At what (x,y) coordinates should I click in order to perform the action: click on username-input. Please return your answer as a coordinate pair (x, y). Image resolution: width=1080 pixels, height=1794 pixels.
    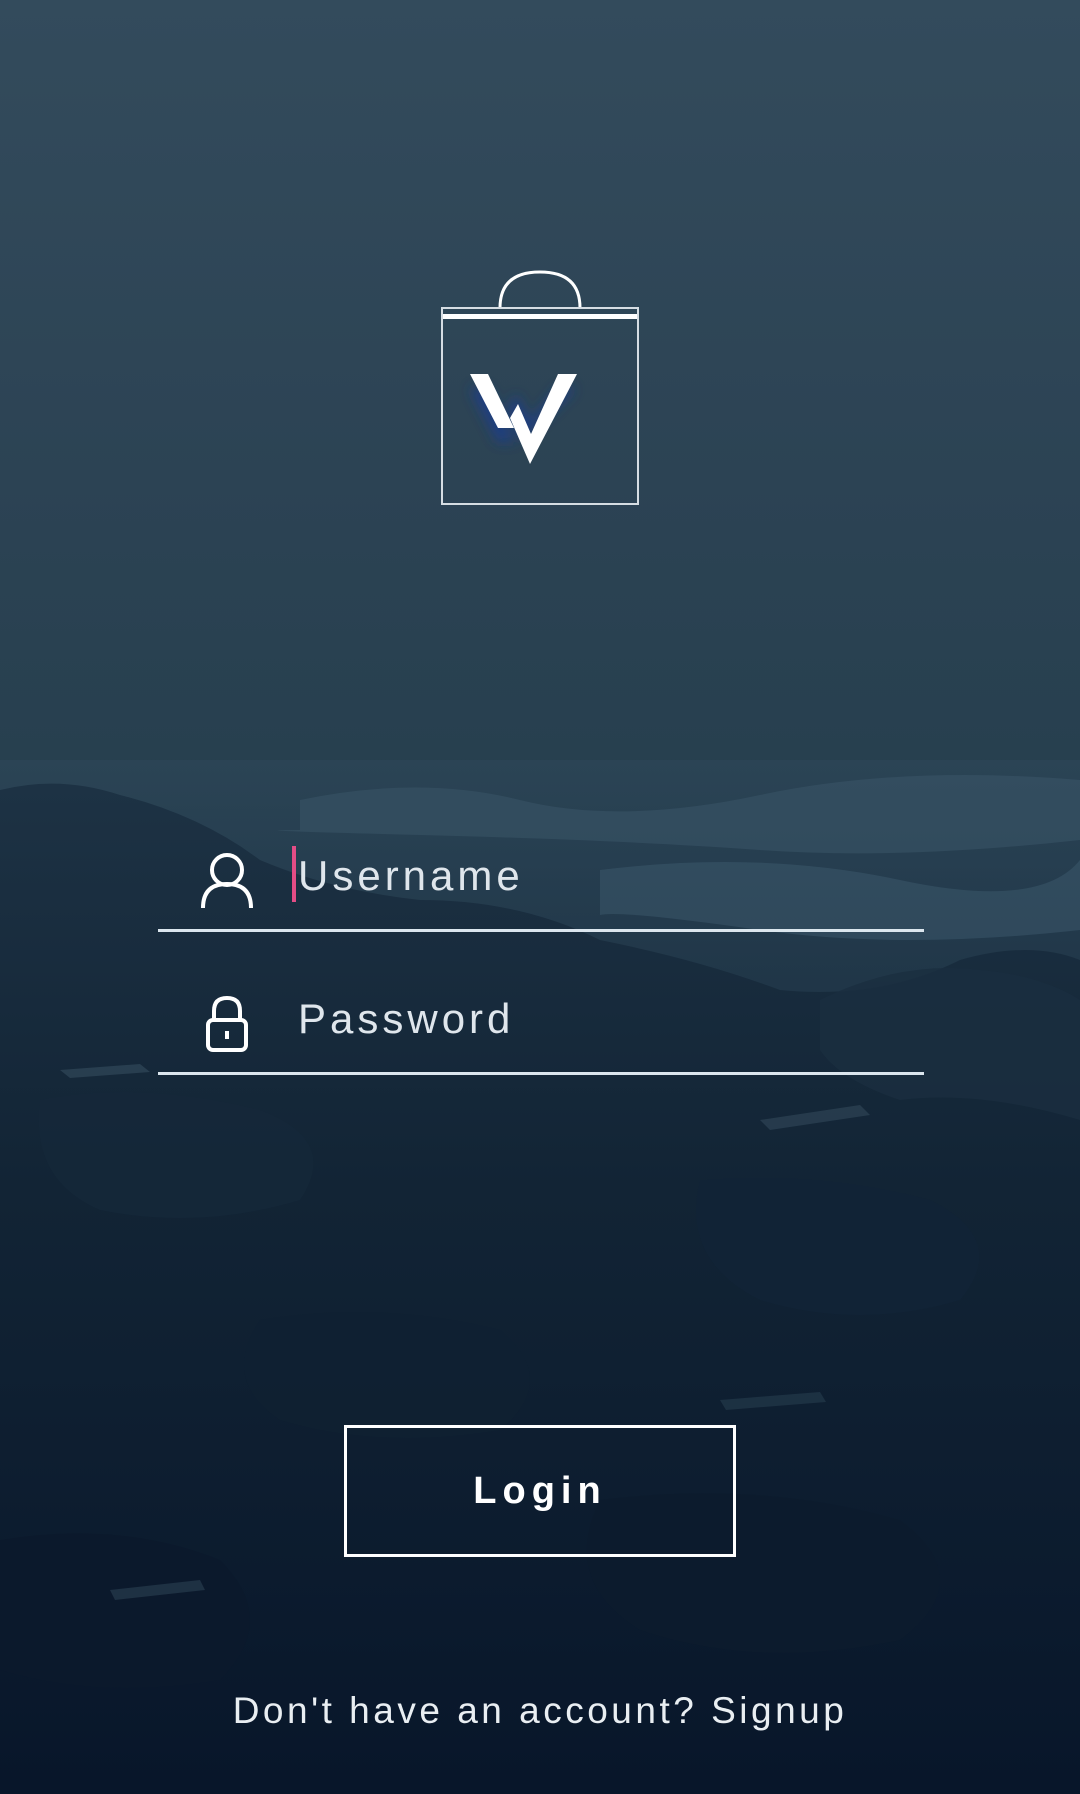
    Looking at the image, I should click on (596, 876).